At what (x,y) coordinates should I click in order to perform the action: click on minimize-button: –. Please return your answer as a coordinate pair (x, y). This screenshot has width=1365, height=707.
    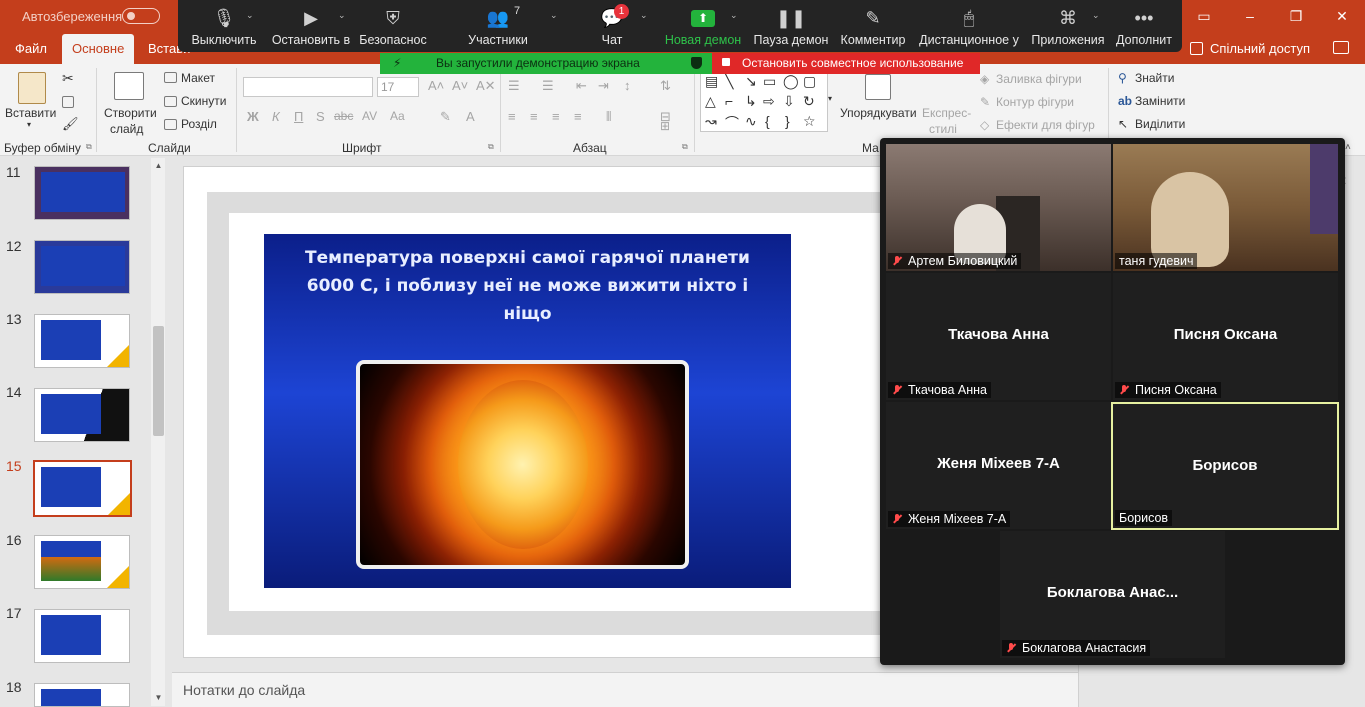
    Looking at the image, I should click on (1250, 16).